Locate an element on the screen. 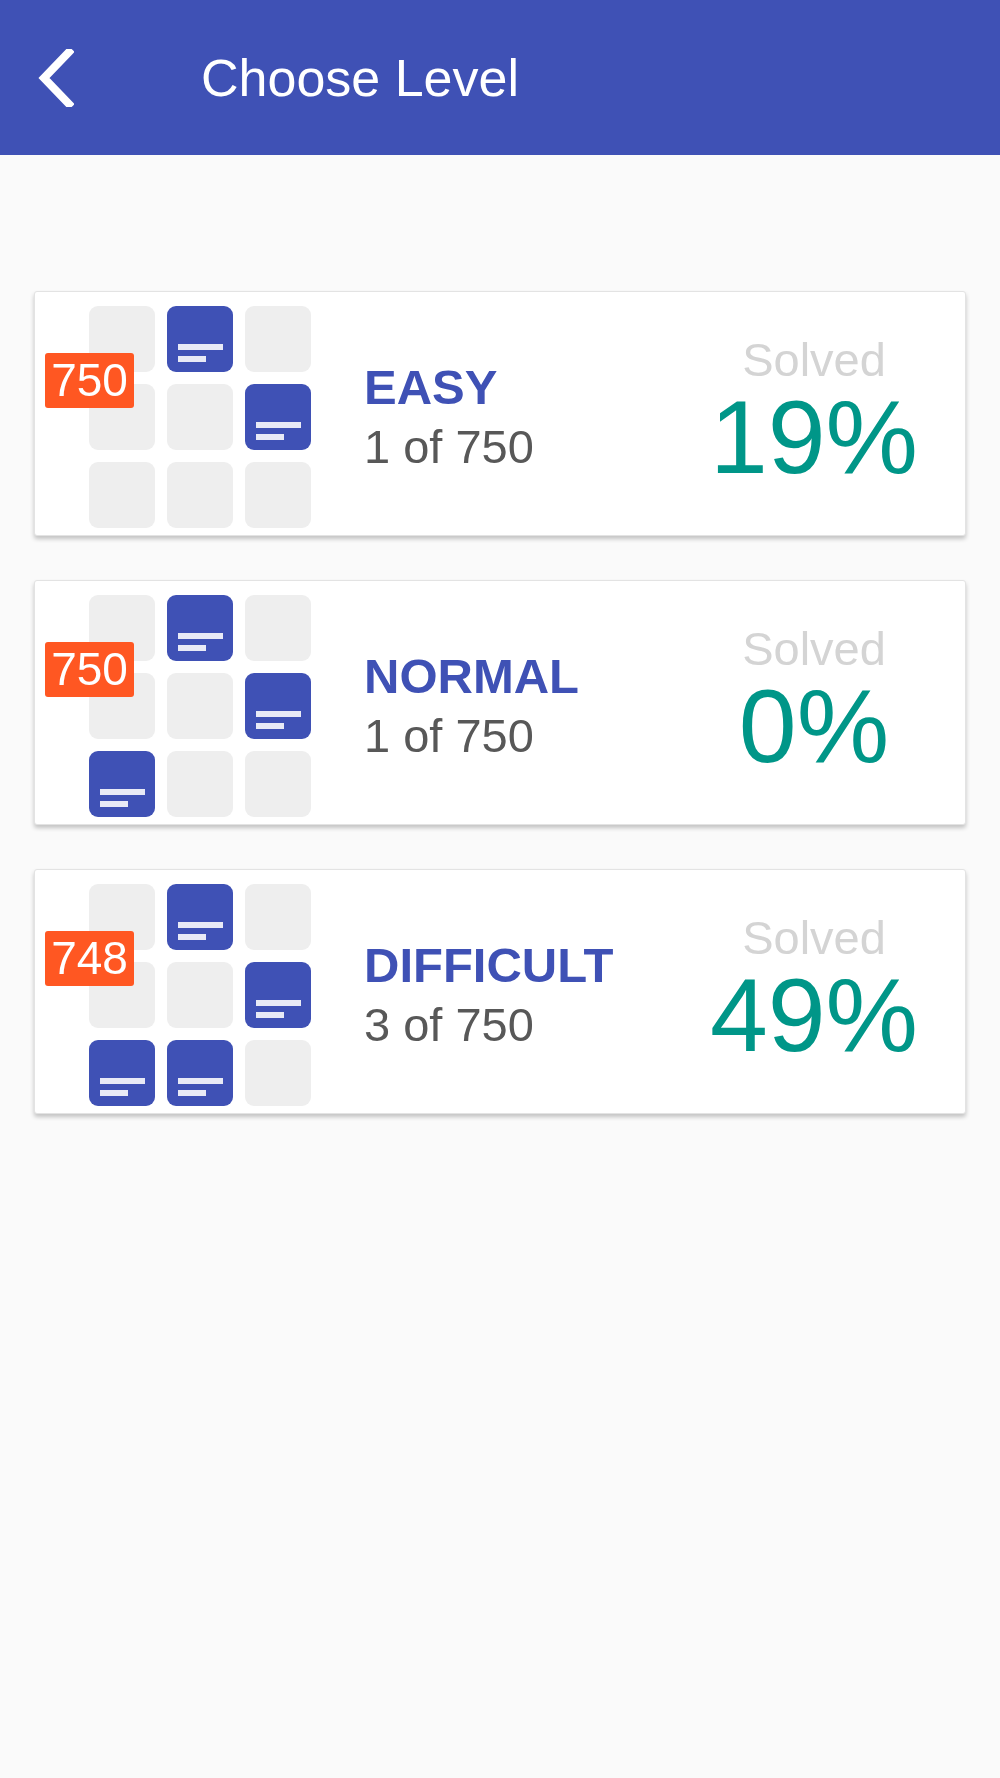 The height and width of the screenshot is (1778, 1000). screen-title: Choose Level is located at coordinates (360, 77).